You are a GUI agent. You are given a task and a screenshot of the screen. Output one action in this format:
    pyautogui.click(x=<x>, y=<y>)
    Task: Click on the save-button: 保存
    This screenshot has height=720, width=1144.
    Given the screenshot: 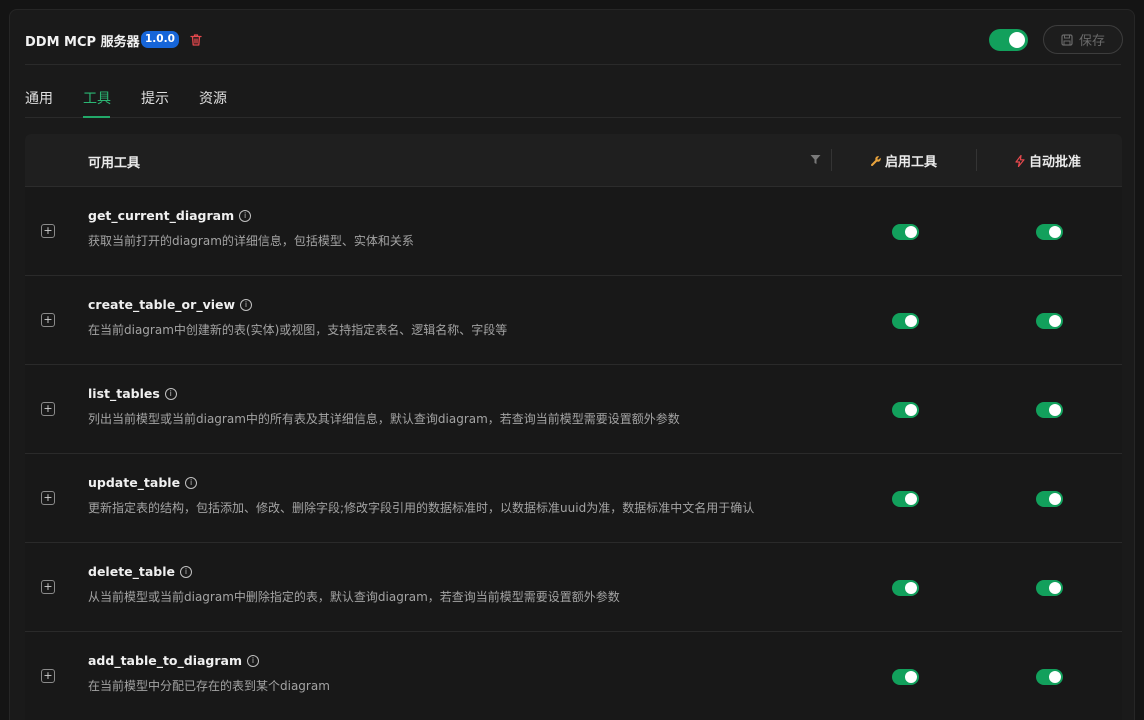 What is the action you would take?
    pyautogui.click(x=1083, y=39)
    